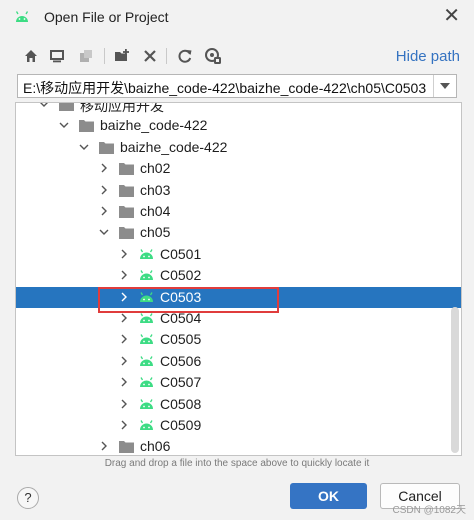 The image size is (474, 520). What do you see at coordinates (238, 445) in the screenshot?
I see `tree-row: ch06` at bounding box center [238, 445].